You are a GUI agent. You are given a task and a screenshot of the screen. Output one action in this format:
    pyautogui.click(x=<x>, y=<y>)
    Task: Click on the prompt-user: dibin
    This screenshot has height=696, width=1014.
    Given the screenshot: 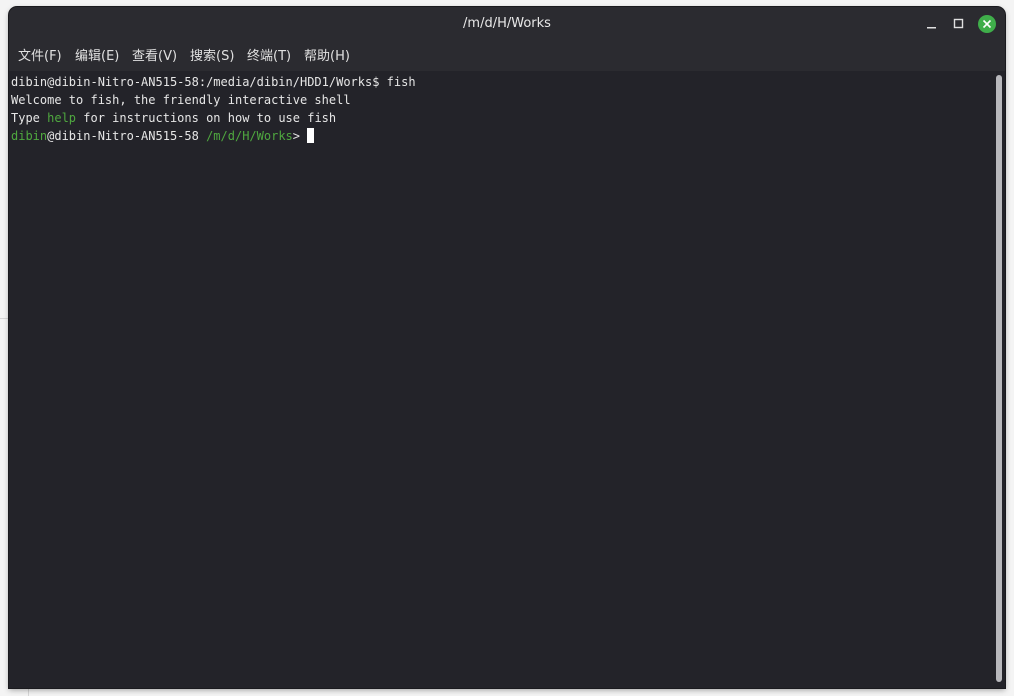 What is the action you would take?
    pyautogui.click(x=29, y=136)
    